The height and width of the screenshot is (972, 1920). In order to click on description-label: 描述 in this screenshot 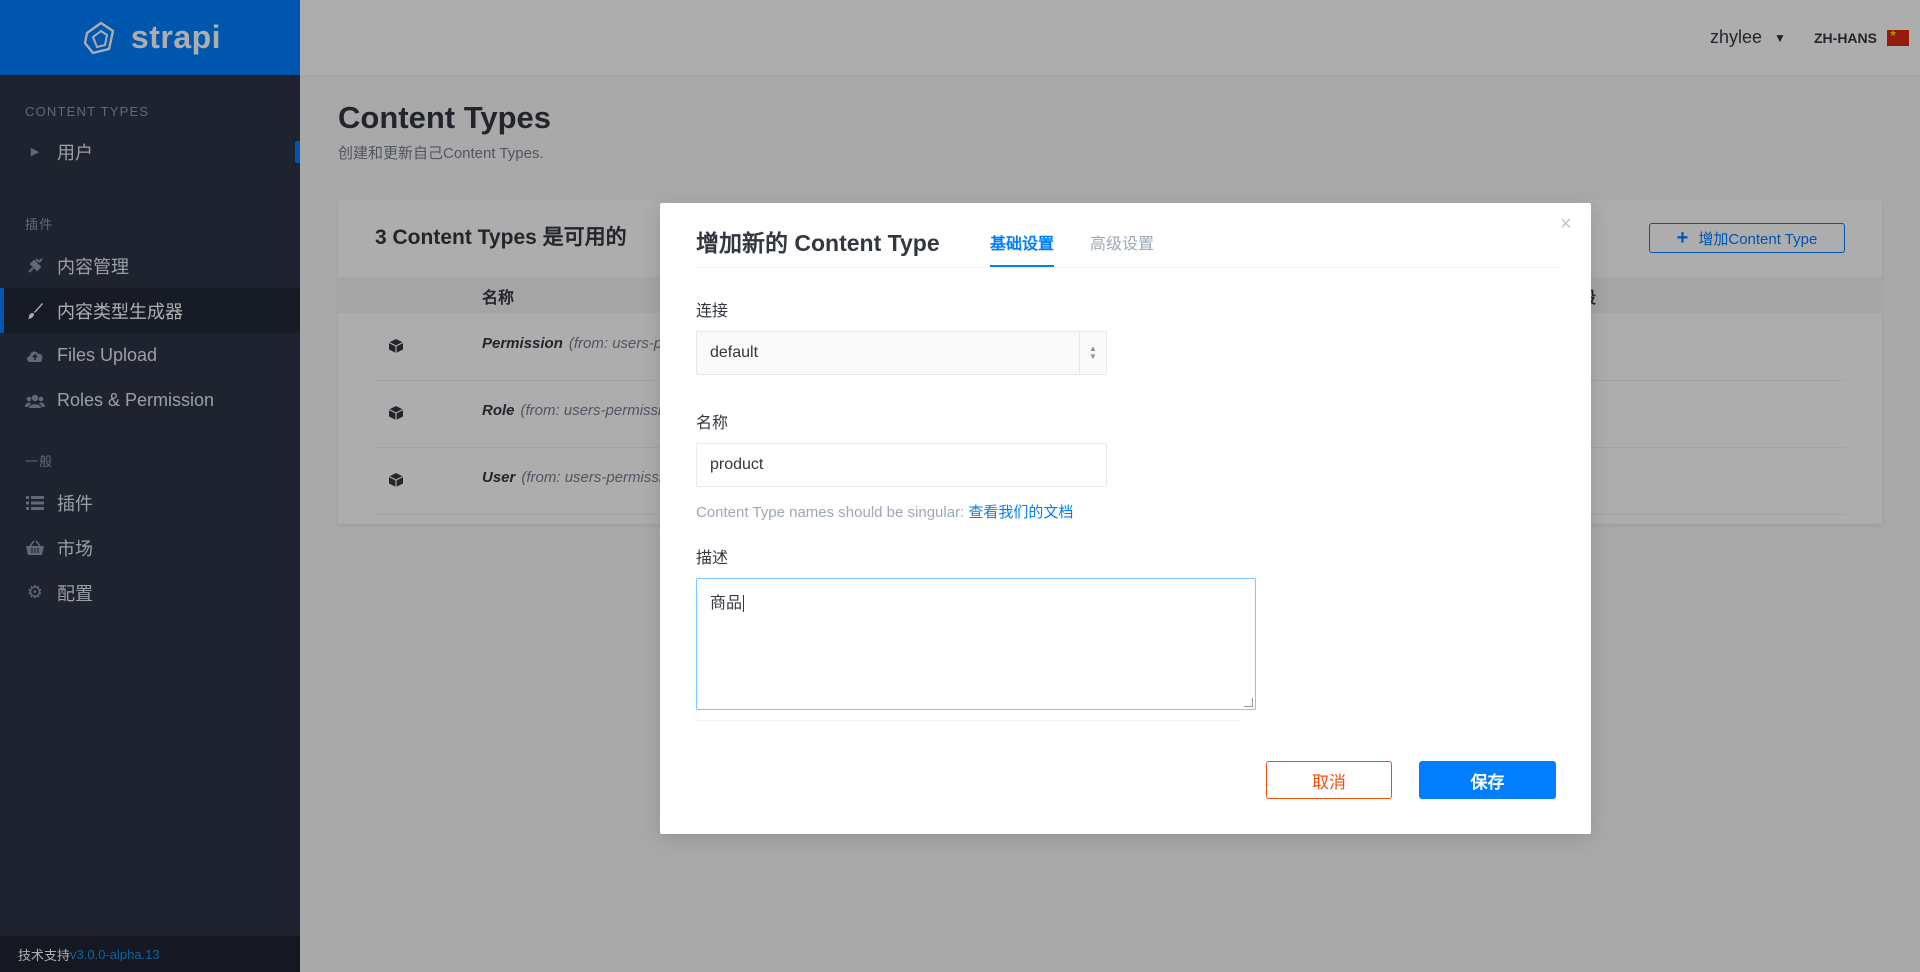, I will do `click(712, 558)`.